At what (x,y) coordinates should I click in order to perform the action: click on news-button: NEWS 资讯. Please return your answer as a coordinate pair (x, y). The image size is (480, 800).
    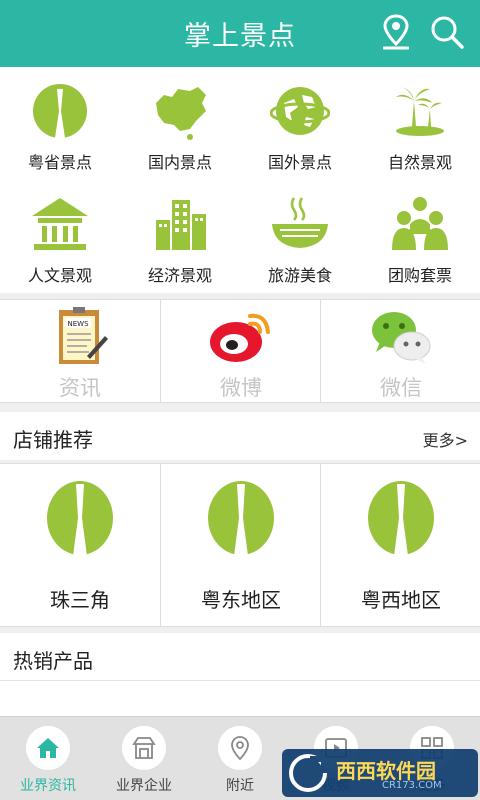
    Looking at the image, I should click on (80, 351).